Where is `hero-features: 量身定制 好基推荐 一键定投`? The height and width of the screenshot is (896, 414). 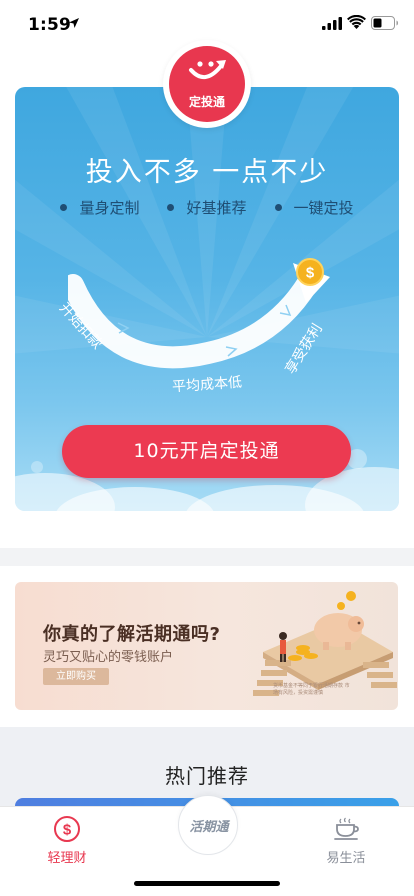 hero-features: 量身定制 好基推荐 一键定投 is located at coordinates (207, 207).